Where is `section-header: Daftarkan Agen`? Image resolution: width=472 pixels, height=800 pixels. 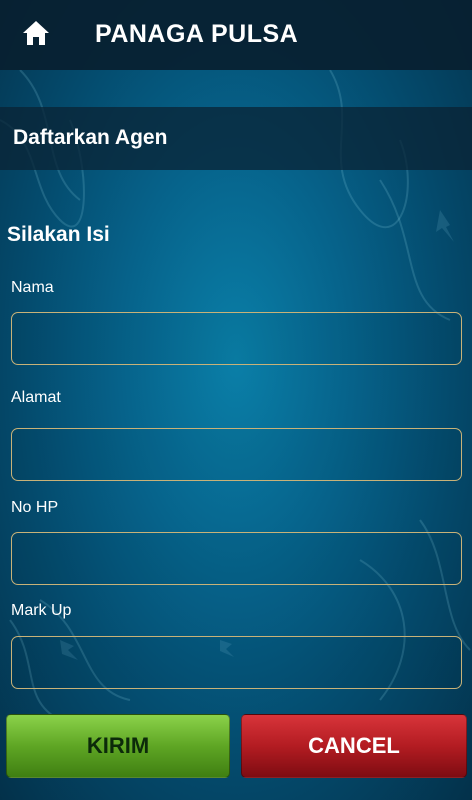
section-header: Daftarkan Agen is located at coordinates (236, 138).